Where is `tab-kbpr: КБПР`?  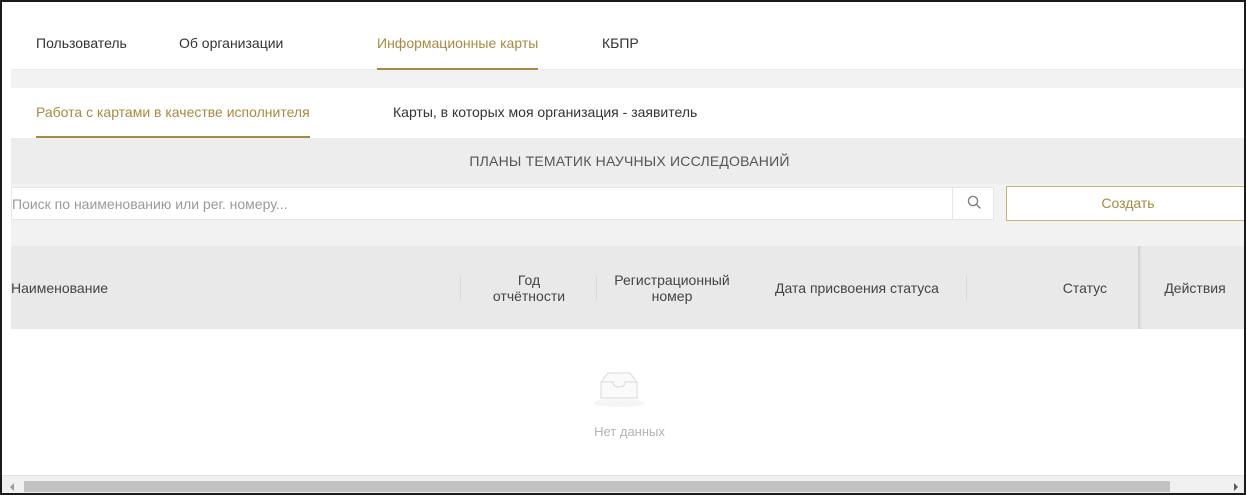
tab-kbpr: КБПР is located at coordinates (620, 43).